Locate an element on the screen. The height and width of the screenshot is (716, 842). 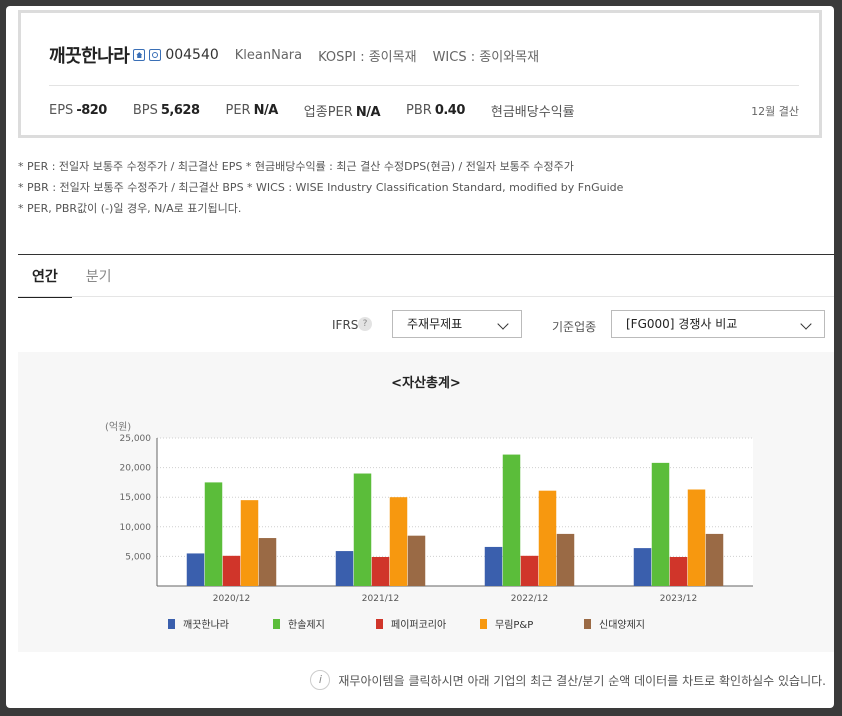
y-tick-label: 20,000 is located at coordinates (136, 469).